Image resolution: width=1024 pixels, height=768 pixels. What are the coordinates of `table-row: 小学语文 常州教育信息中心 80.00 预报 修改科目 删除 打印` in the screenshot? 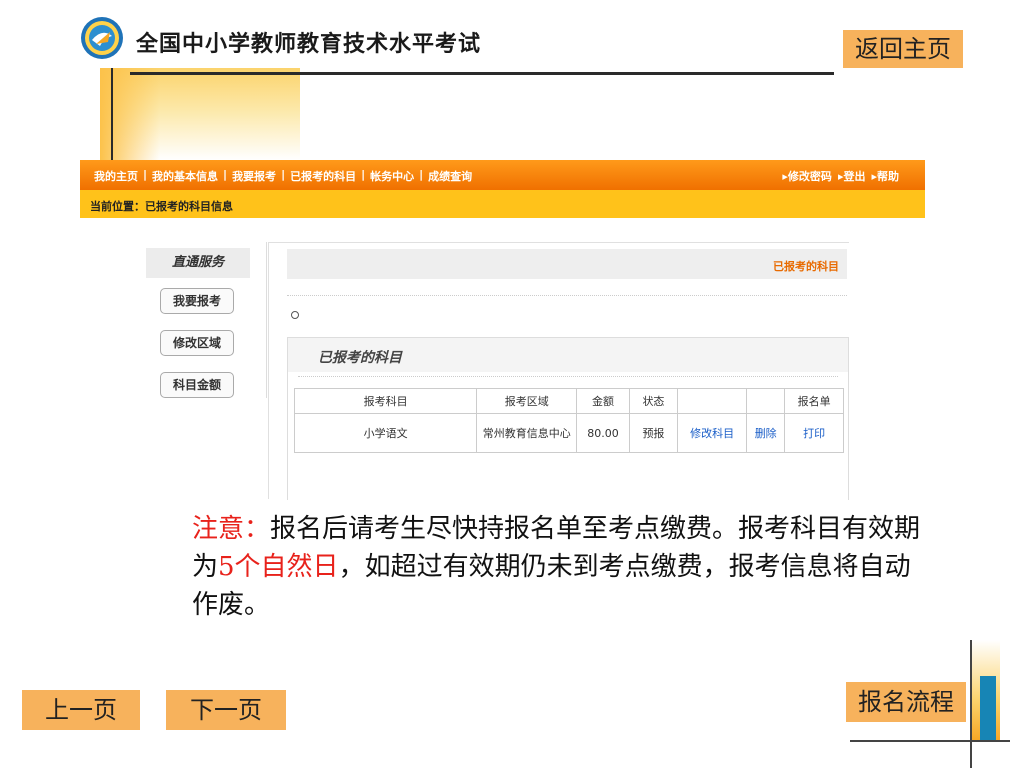 It's located at (568, 433).